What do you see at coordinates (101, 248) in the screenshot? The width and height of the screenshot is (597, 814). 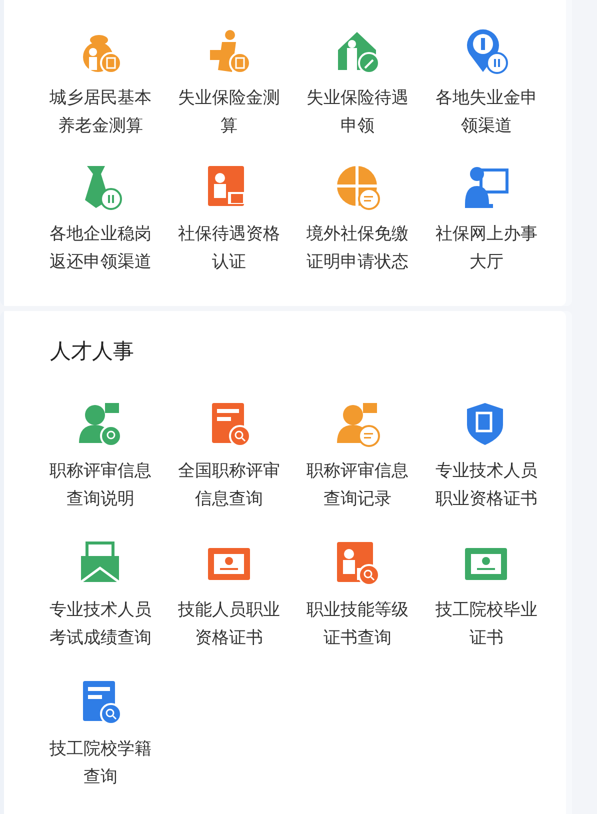 I see `service-label: 各地企业稳岗返还申领渠道` at bounding box center [101, 248].